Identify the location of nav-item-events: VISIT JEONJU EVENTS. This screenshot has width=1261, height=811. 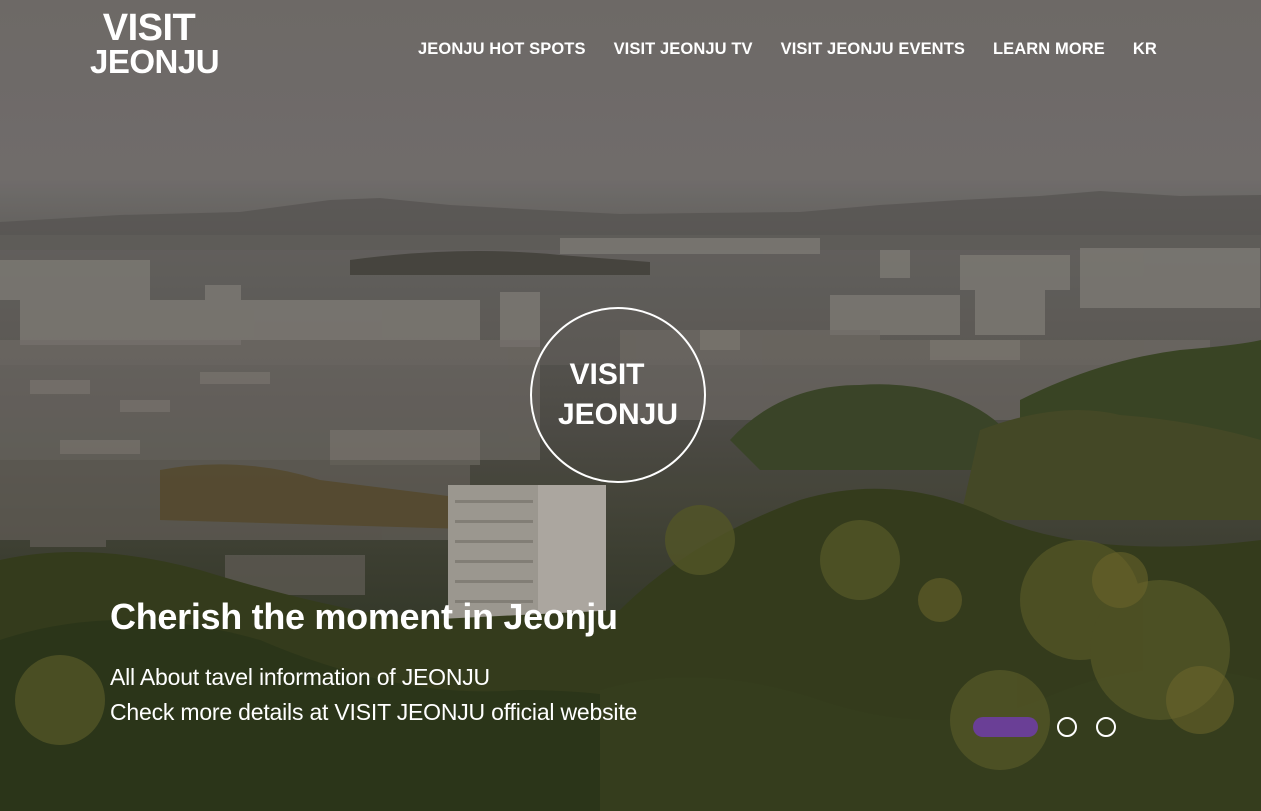
(873, 49).